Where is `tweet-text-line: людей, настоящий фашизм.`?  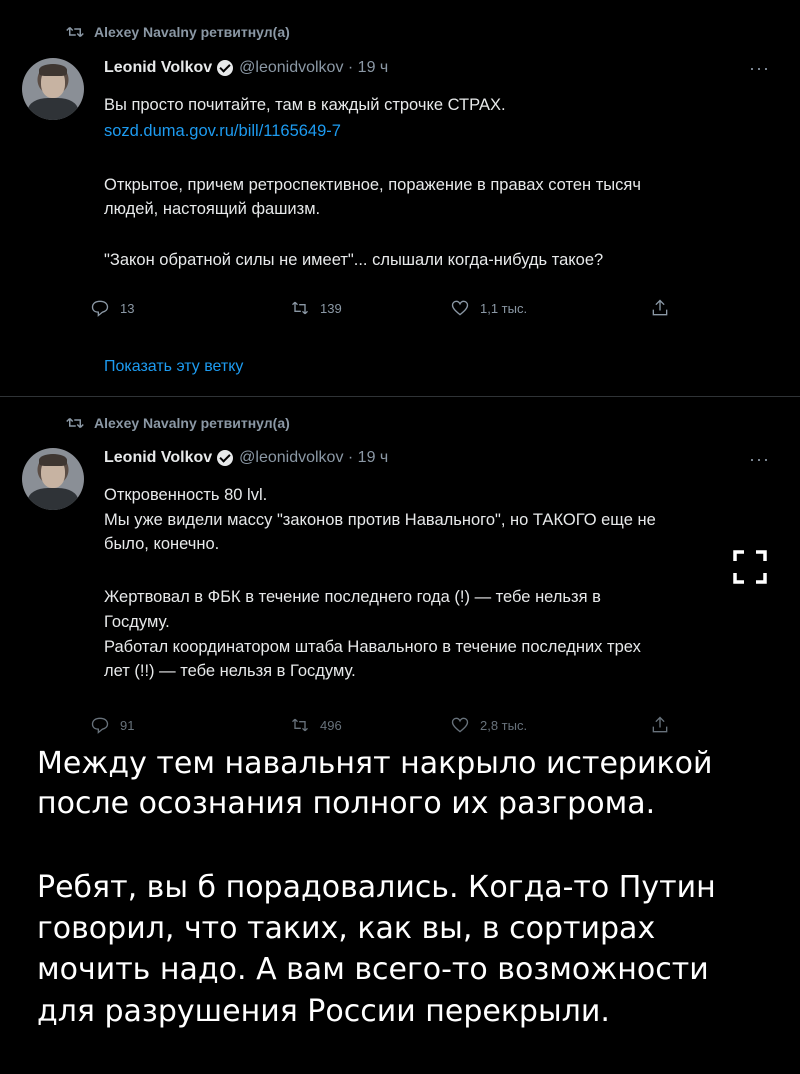
tweet-text-line: людей, настоящий фашизм. is located at coordinates (212, 209).